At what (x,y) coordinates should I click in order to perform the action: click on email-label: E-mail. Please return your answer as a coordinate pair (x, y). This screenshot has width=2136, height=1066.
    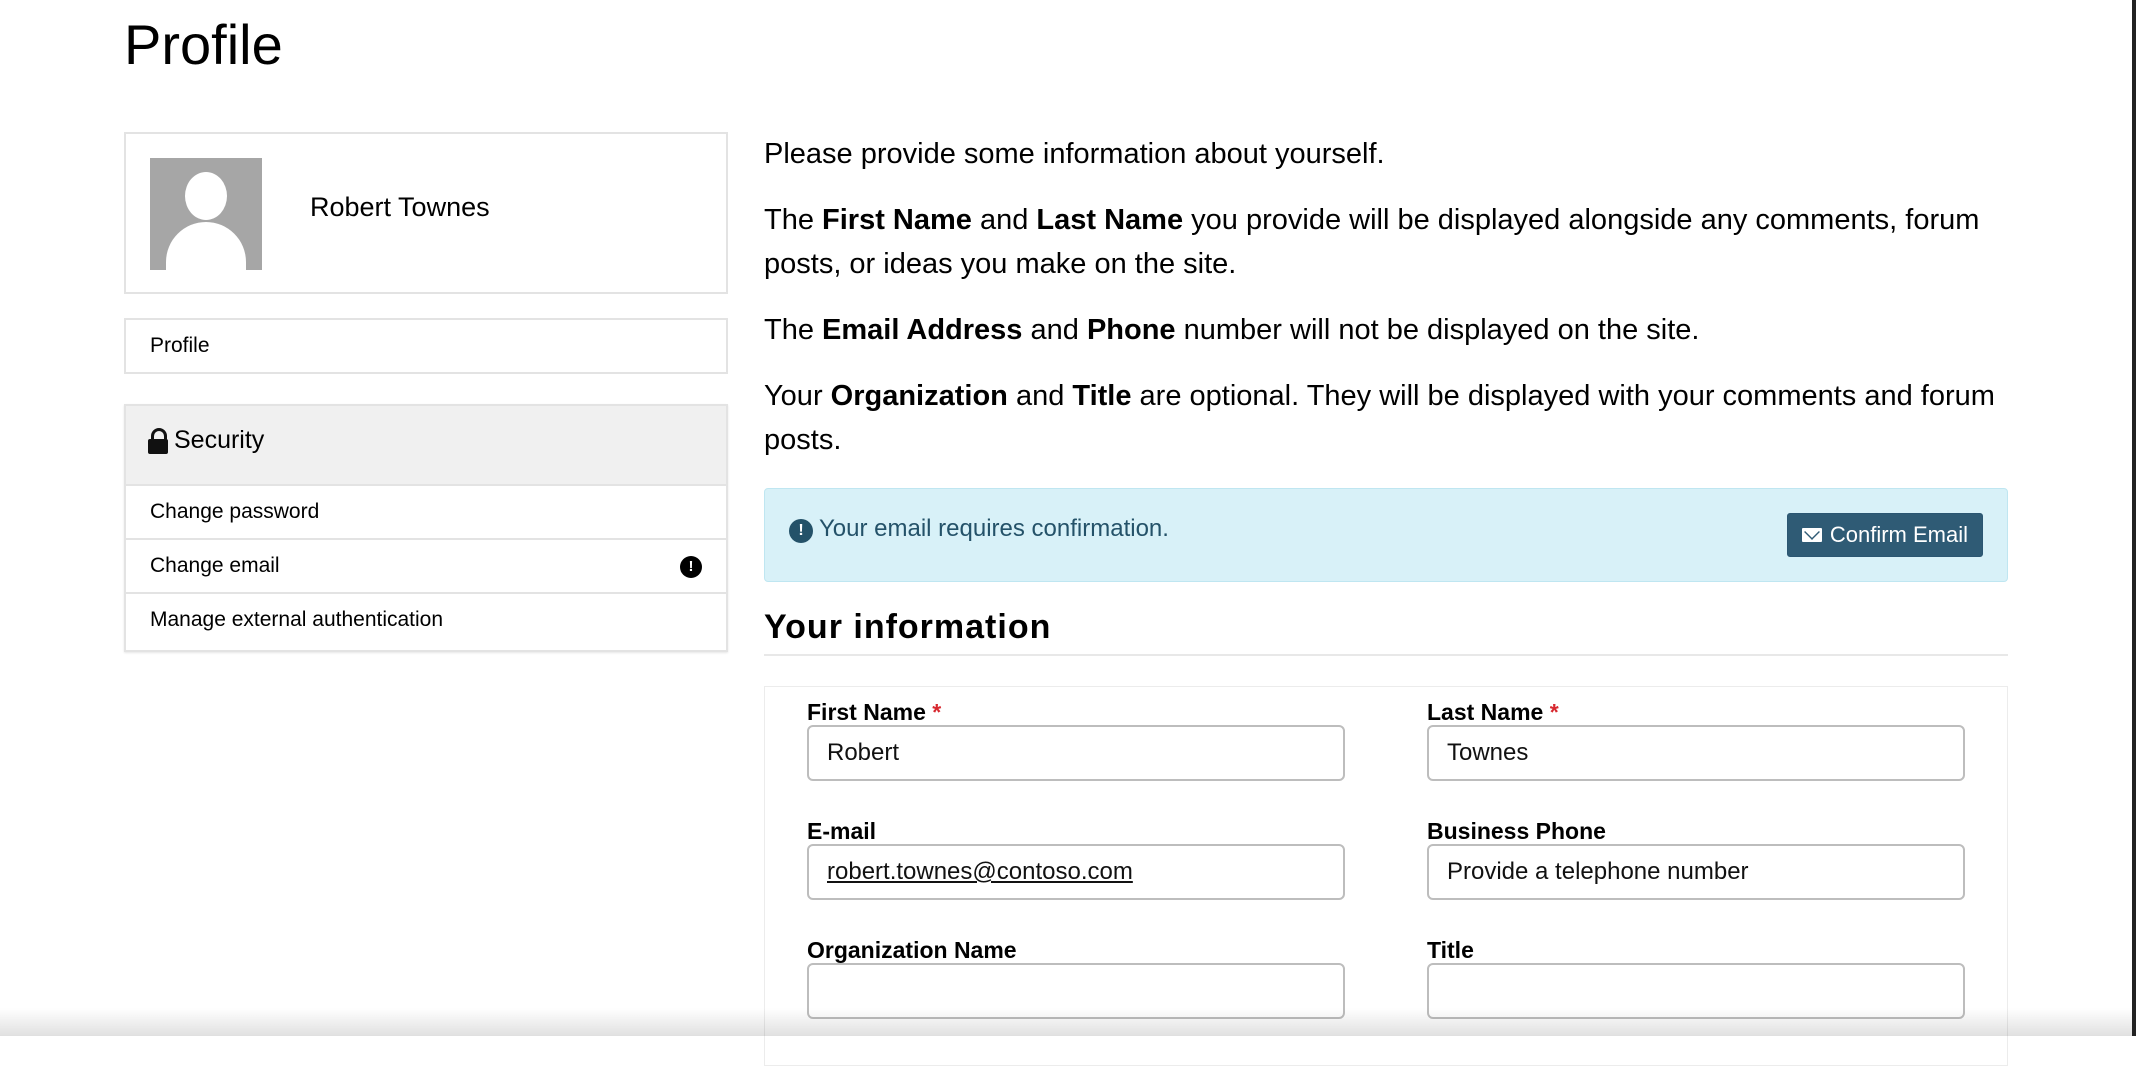
    Looking at the image, I should click on (842, 831).